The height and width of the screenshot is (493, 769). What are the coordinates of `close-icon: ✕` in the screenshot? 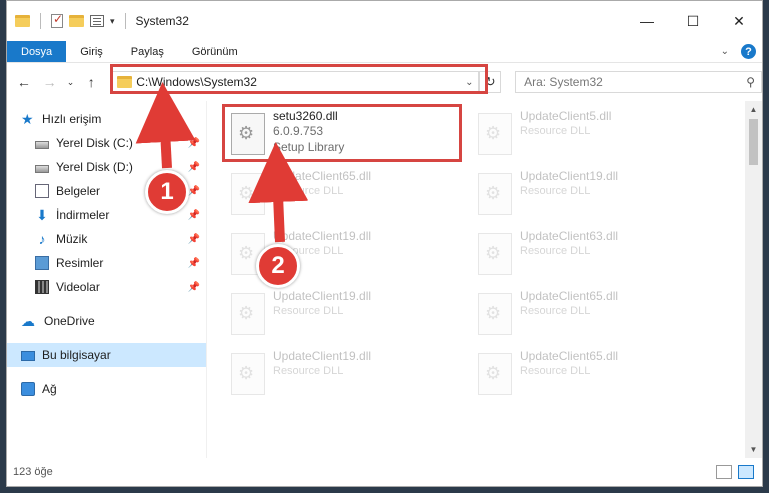 It's located at (739, 21).